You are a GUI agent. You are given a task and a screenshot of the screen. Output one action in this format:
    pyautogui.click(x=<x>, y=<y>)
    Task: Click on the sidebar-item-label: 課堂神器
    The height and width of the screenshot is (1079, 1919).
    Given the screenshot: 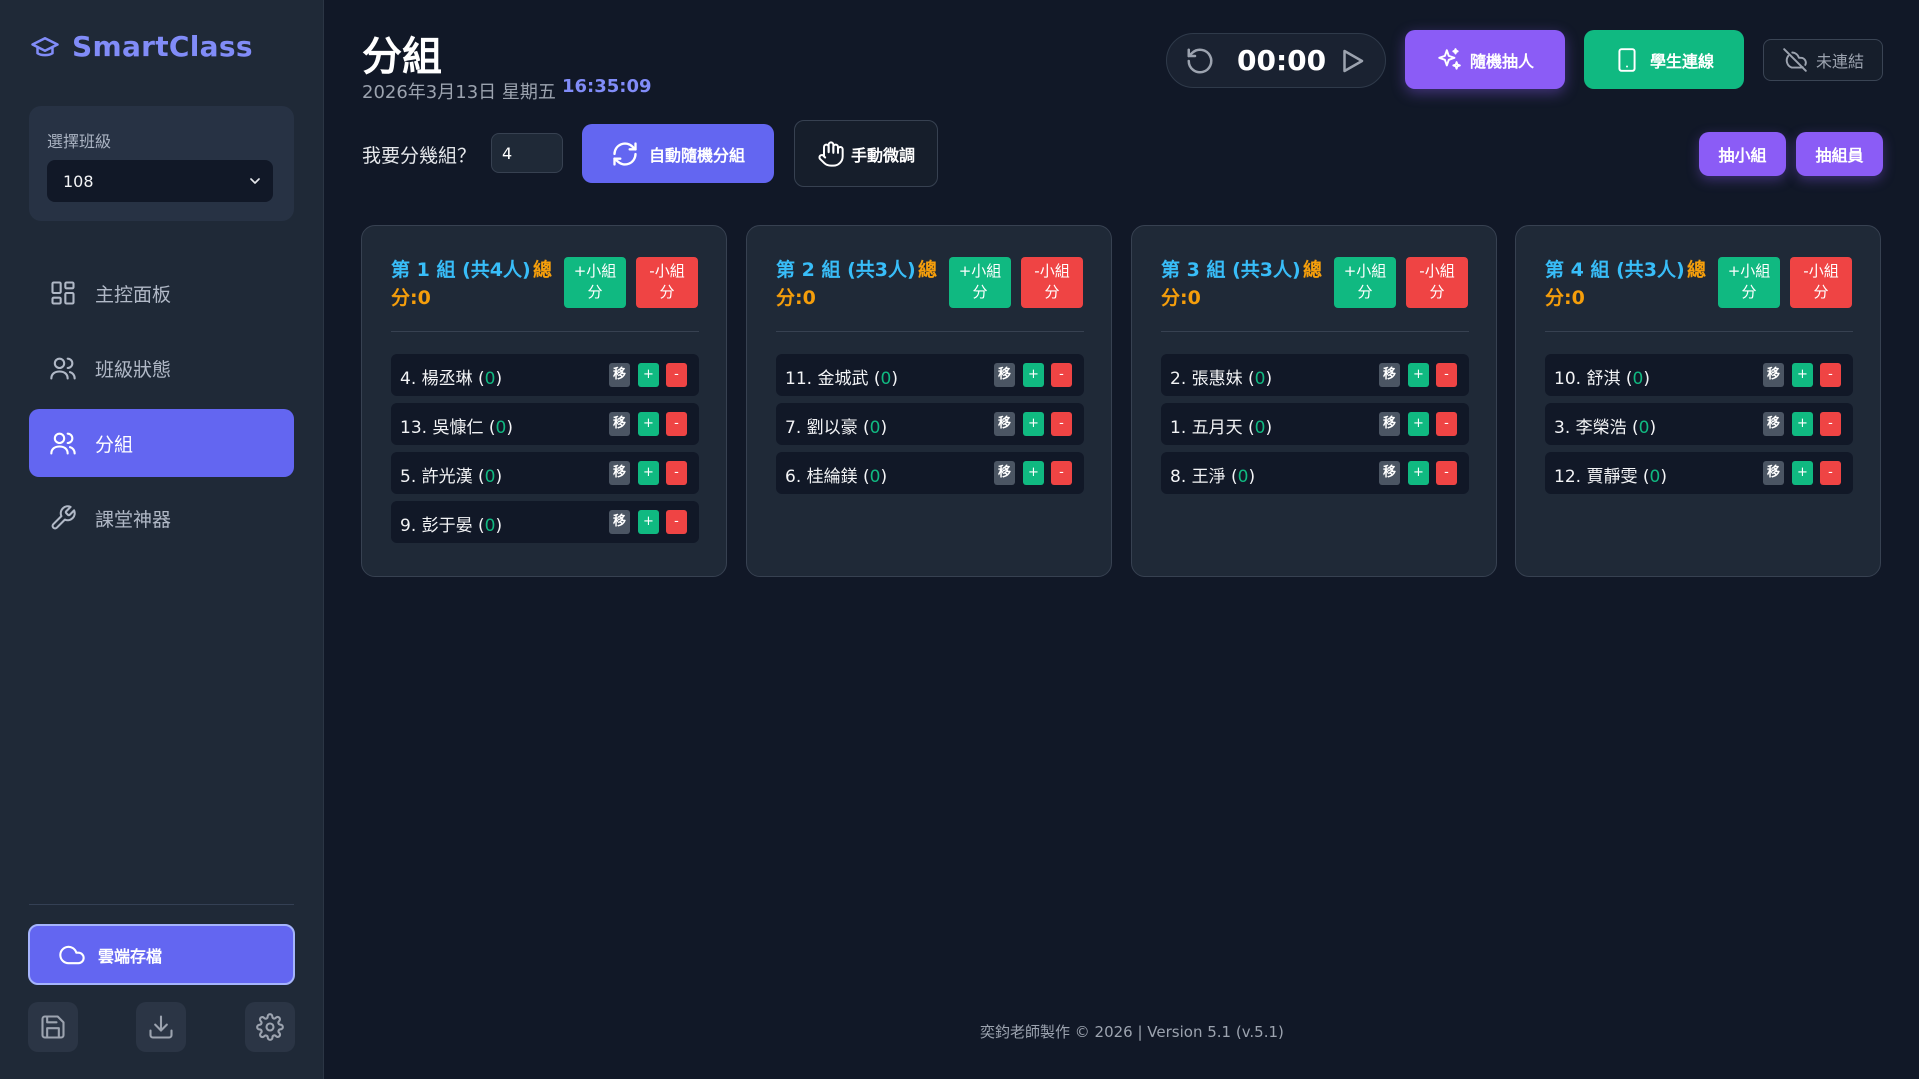 What is the action you would take?
    pyautogui.click(x=133, y=519)
    